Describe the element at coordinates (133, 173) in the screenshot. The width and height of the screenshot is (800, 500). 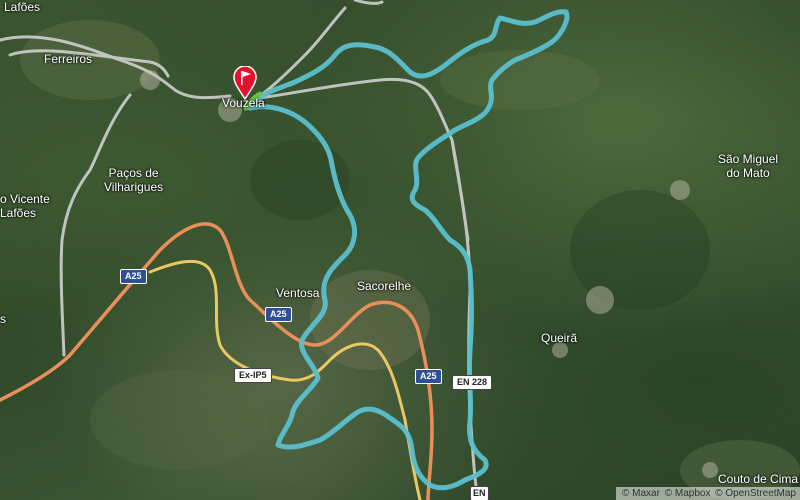
I see `place-label-pacos-line1: Paços de` at that location.